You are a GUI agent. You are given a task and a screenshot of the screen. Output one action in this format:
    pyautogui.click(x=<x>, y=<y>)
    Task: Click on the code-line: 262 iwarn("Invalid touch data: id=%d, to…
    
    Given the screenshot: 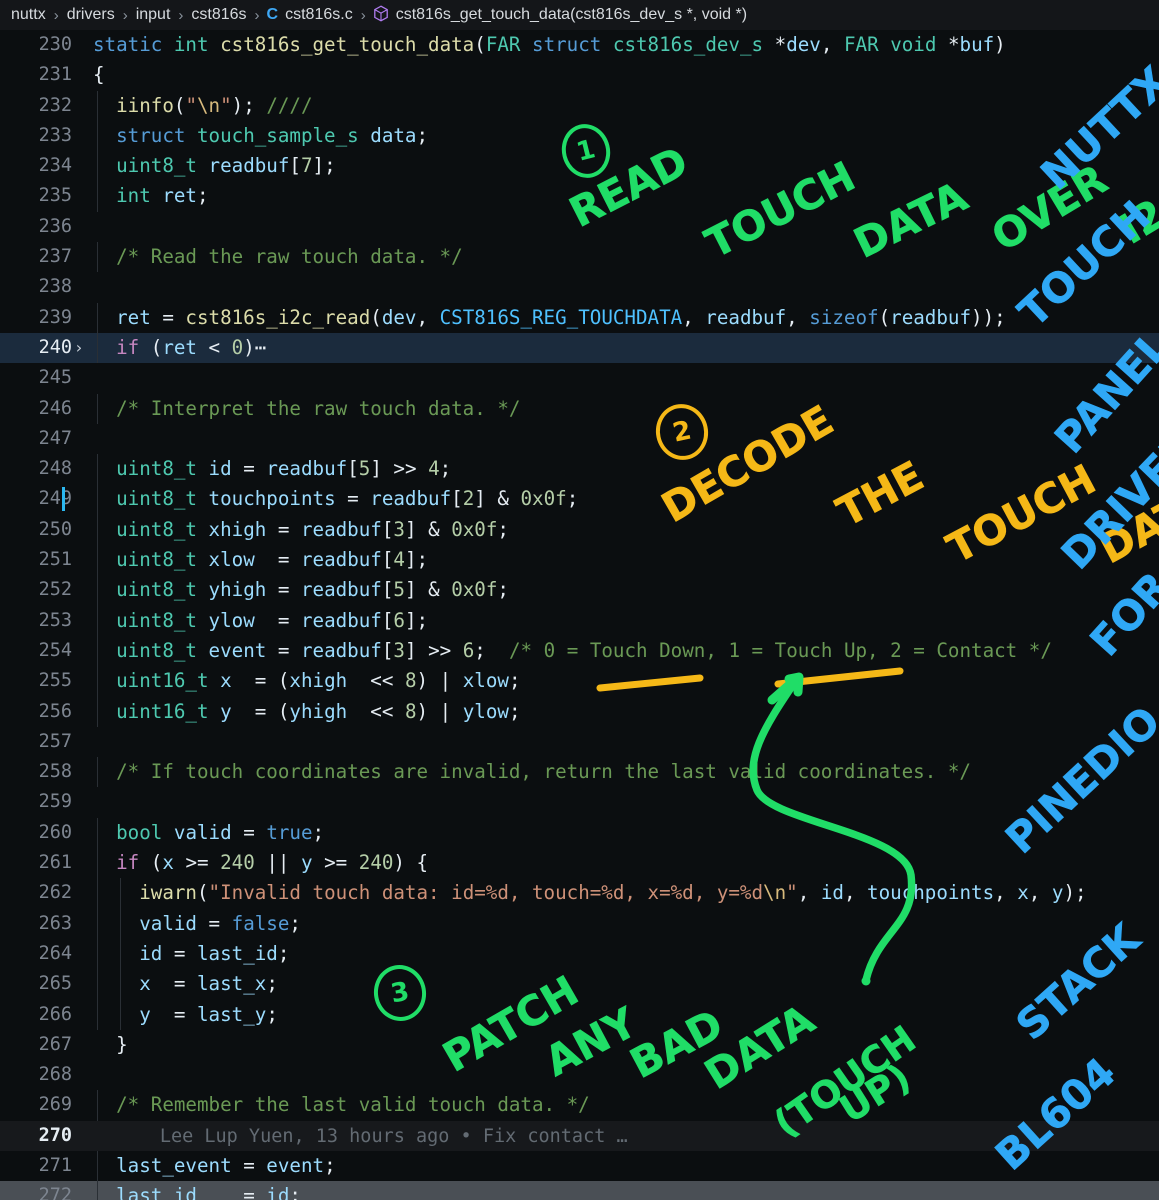 What is the action you would take?
    pyautogui.click(x=579, y=893)
    